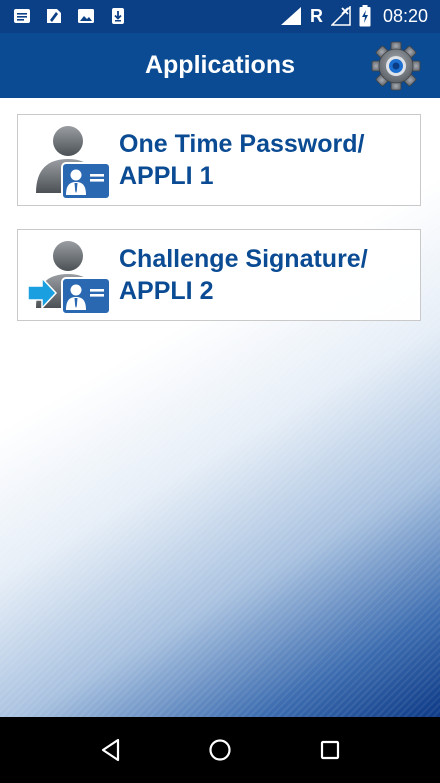 The image size is (440, 783). I want to click on no-data-icon, so click(340, 16).